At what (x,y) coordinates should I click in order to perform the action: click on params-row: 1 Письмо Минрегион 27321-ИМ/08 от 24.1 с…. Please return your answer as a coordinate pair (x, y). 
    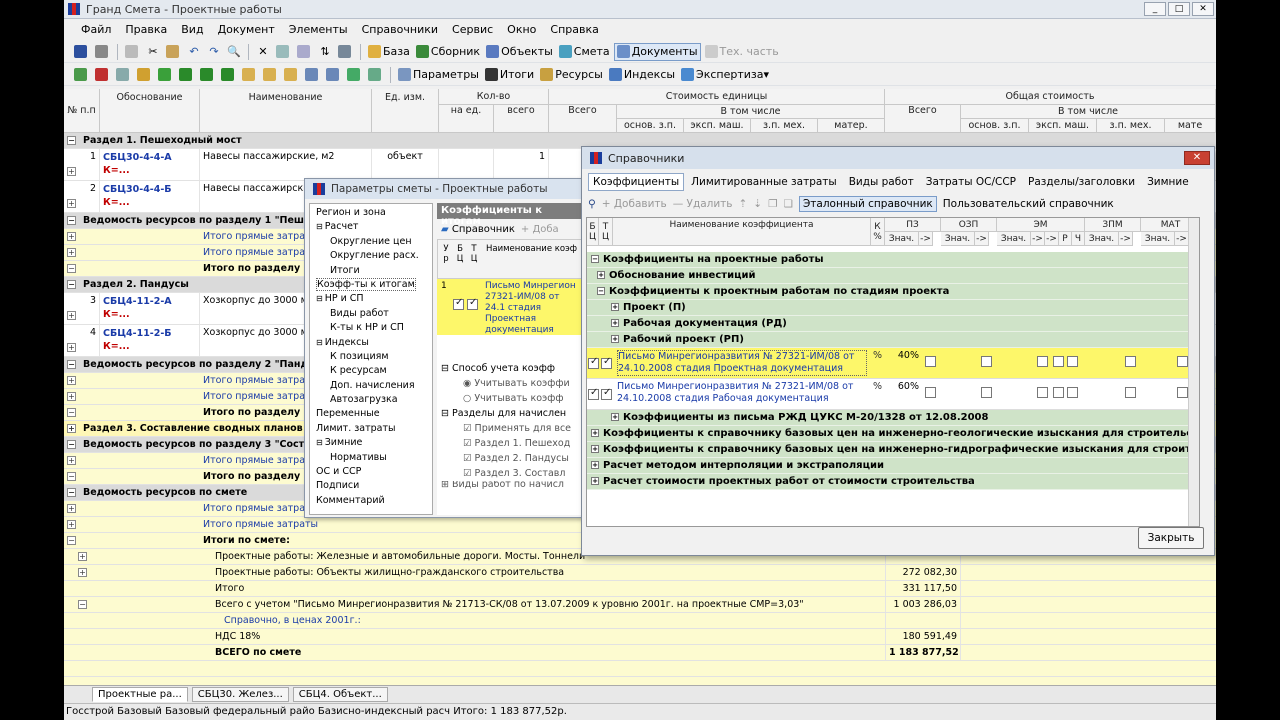
    Looking at the image, I should click on (510, 307).